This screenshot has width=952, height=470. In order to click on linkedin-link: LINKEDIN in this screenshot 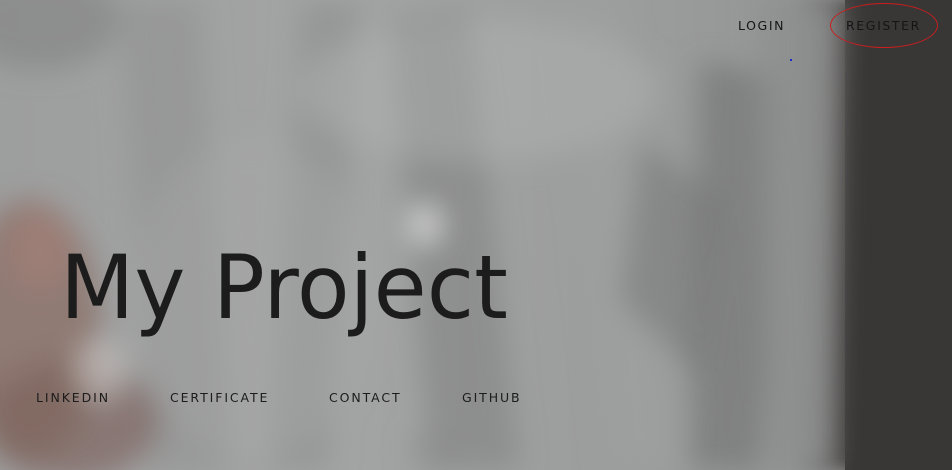, I will do `click(73, 397)`.